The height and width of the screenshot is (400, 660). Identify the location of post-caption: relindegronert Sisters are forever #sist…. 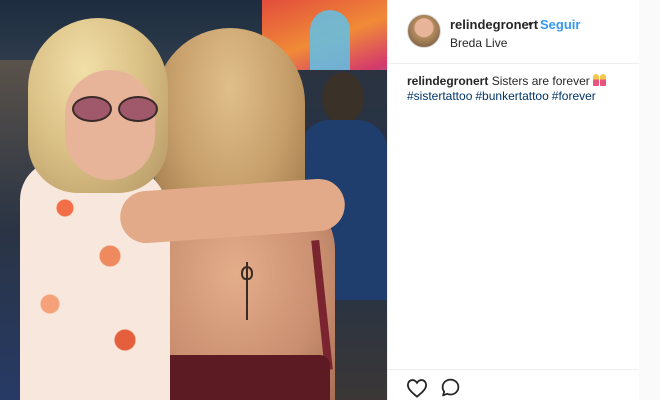
(519, 89).